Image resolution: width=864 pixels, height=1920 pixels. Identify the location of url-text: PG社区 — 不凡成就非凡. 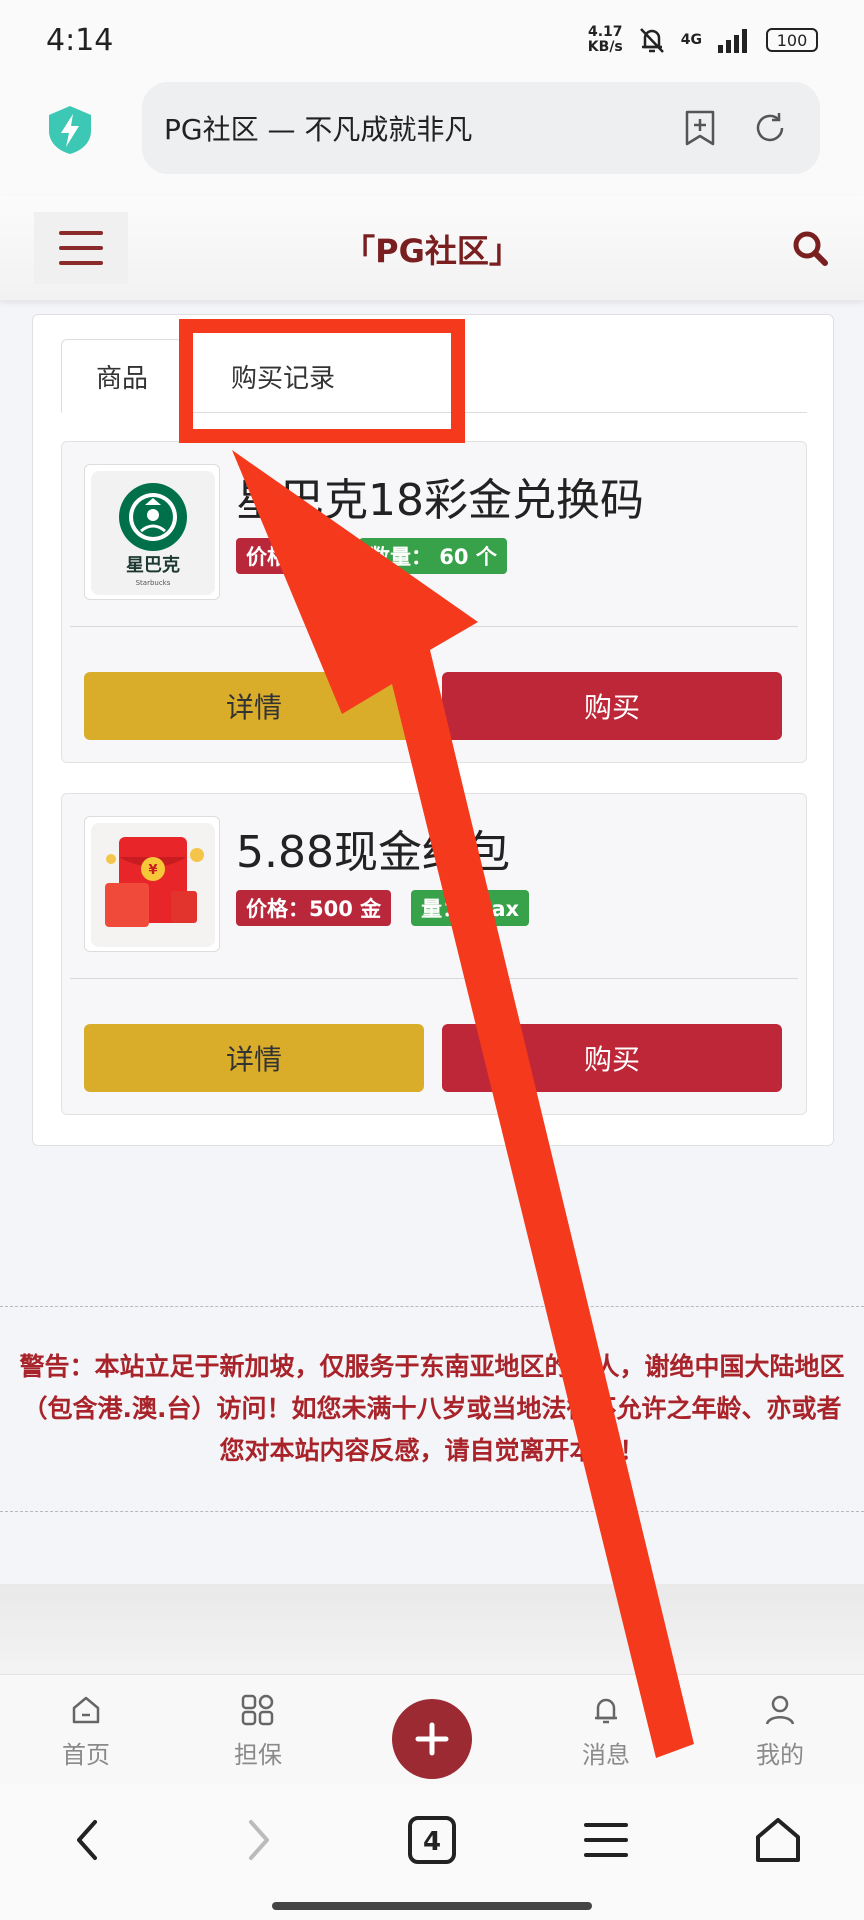
(422, 128).